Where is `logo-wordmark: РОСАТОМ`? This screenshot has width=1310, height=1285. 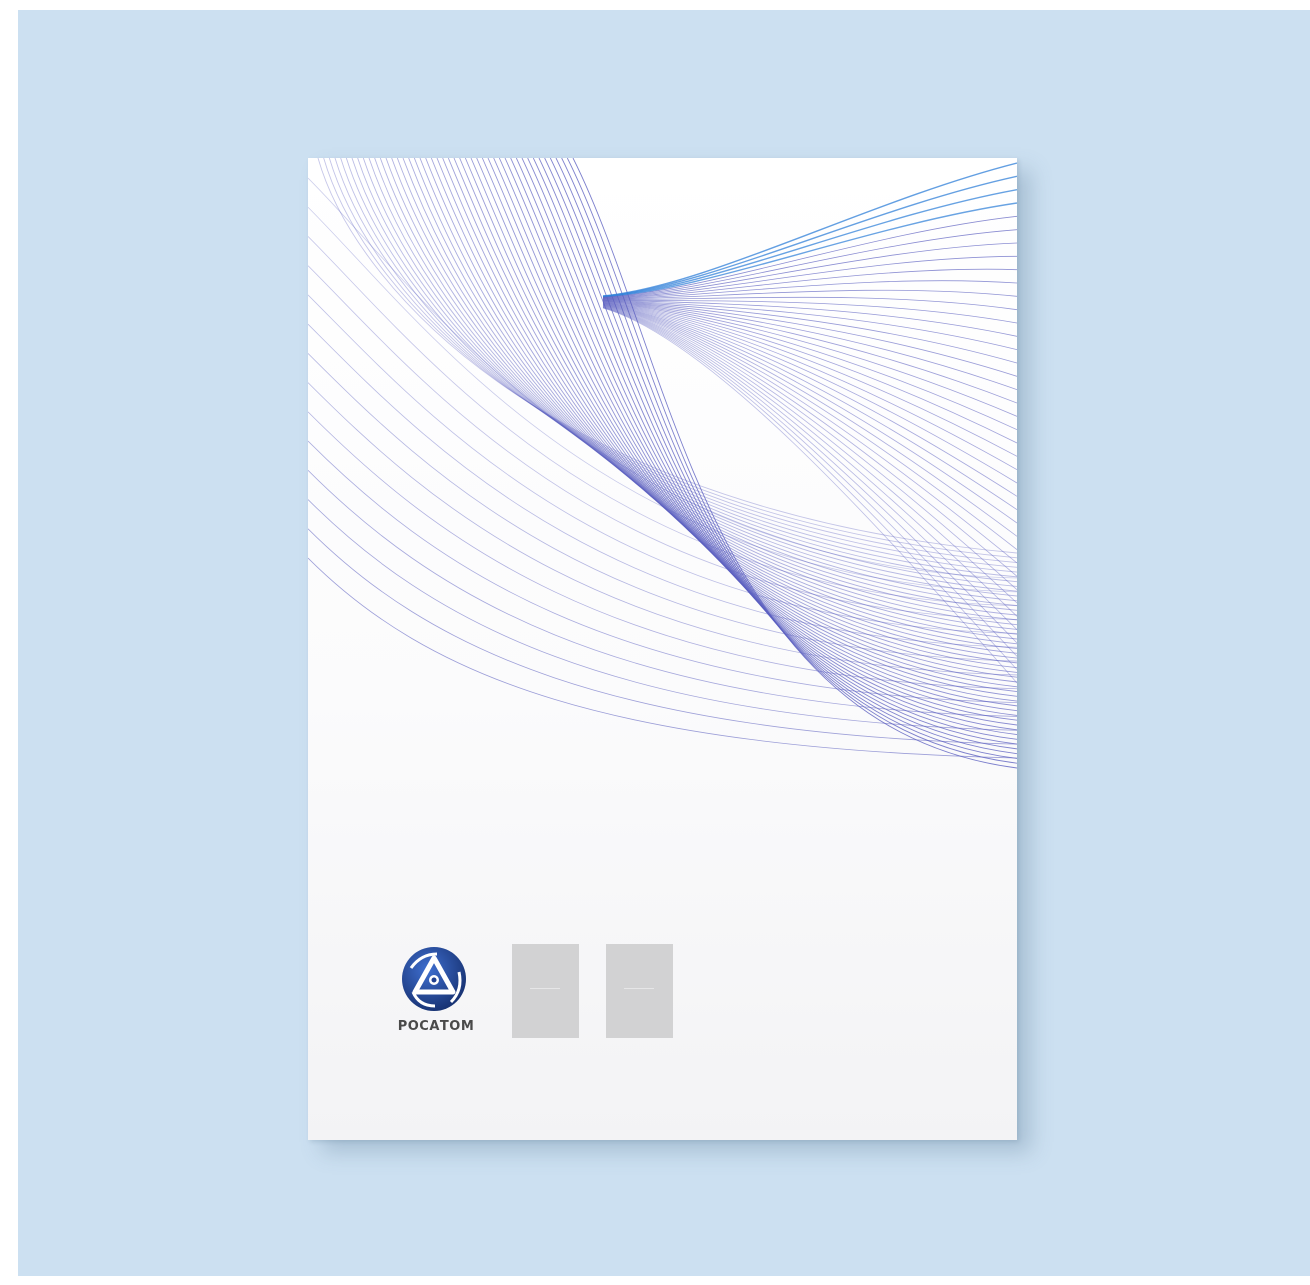 logo-wordmark: РОСАТОМ is located at coordinates (436, 1026).